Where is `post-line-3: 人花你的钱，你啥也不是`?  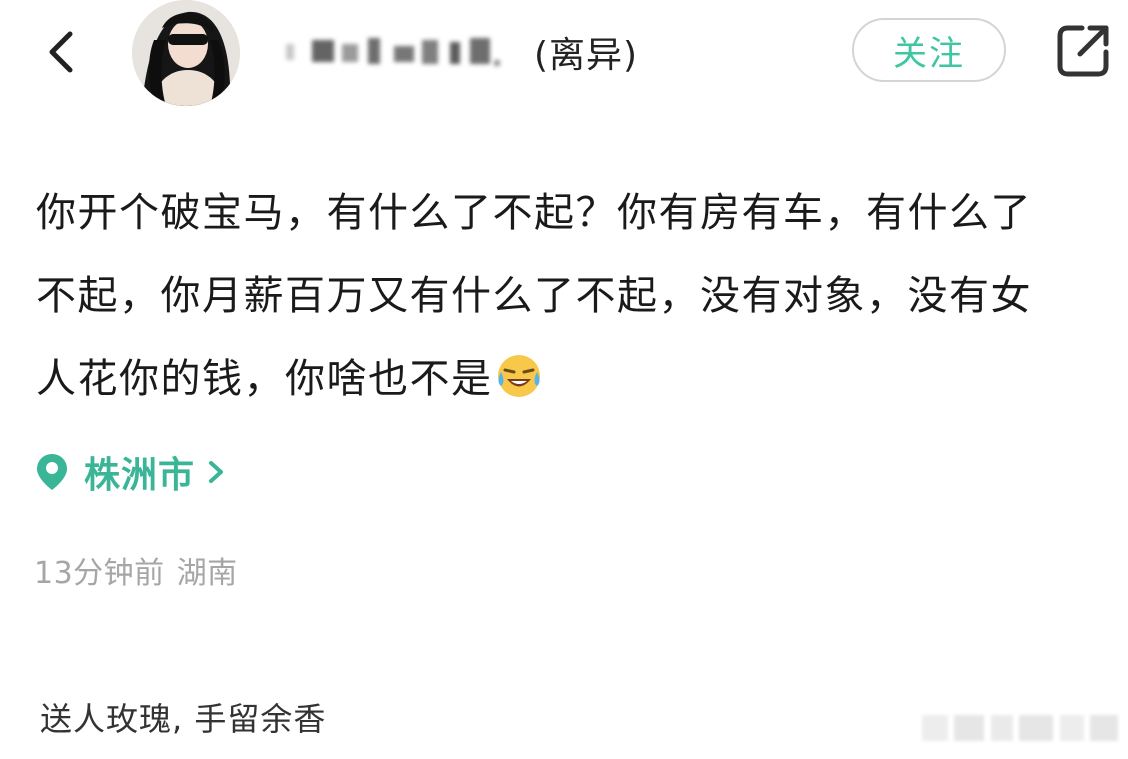
post-line-3: 人花你的钱，你啥也不是 is located at coordinates (571, 379).